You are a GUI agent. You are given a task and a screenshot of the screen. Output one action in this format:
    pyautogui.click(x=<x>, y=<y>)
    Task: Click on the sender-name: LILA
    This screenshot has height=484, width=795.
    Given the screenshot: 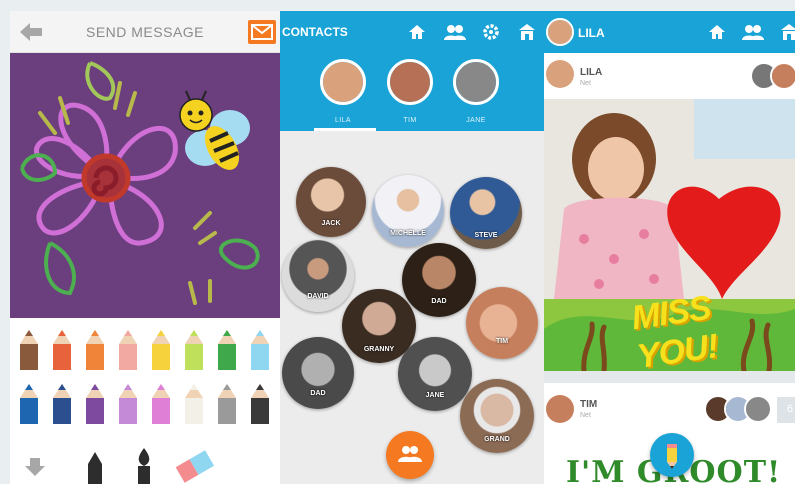 What is the action you would take?
    pyautogui.click(x=591, y=72)
    